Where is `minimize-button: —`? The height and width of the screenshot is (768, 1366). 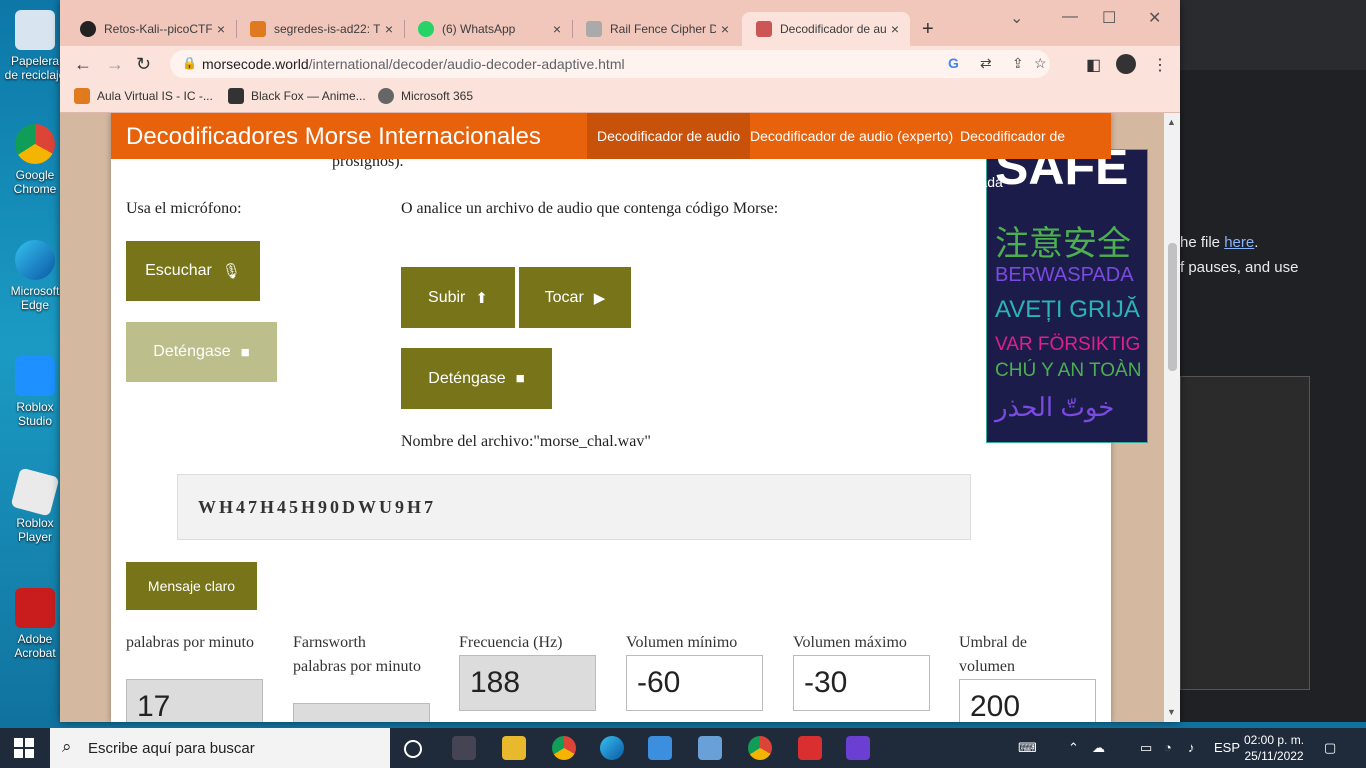
minimize-button: — is located at coordinates (1070, 17).